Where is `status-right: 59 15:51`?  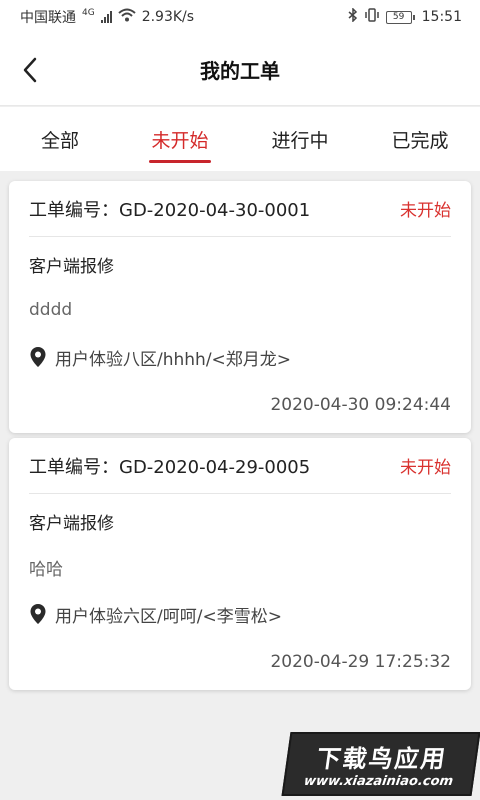
status-right: 59 15:51 is located at coordinates (405, 16).